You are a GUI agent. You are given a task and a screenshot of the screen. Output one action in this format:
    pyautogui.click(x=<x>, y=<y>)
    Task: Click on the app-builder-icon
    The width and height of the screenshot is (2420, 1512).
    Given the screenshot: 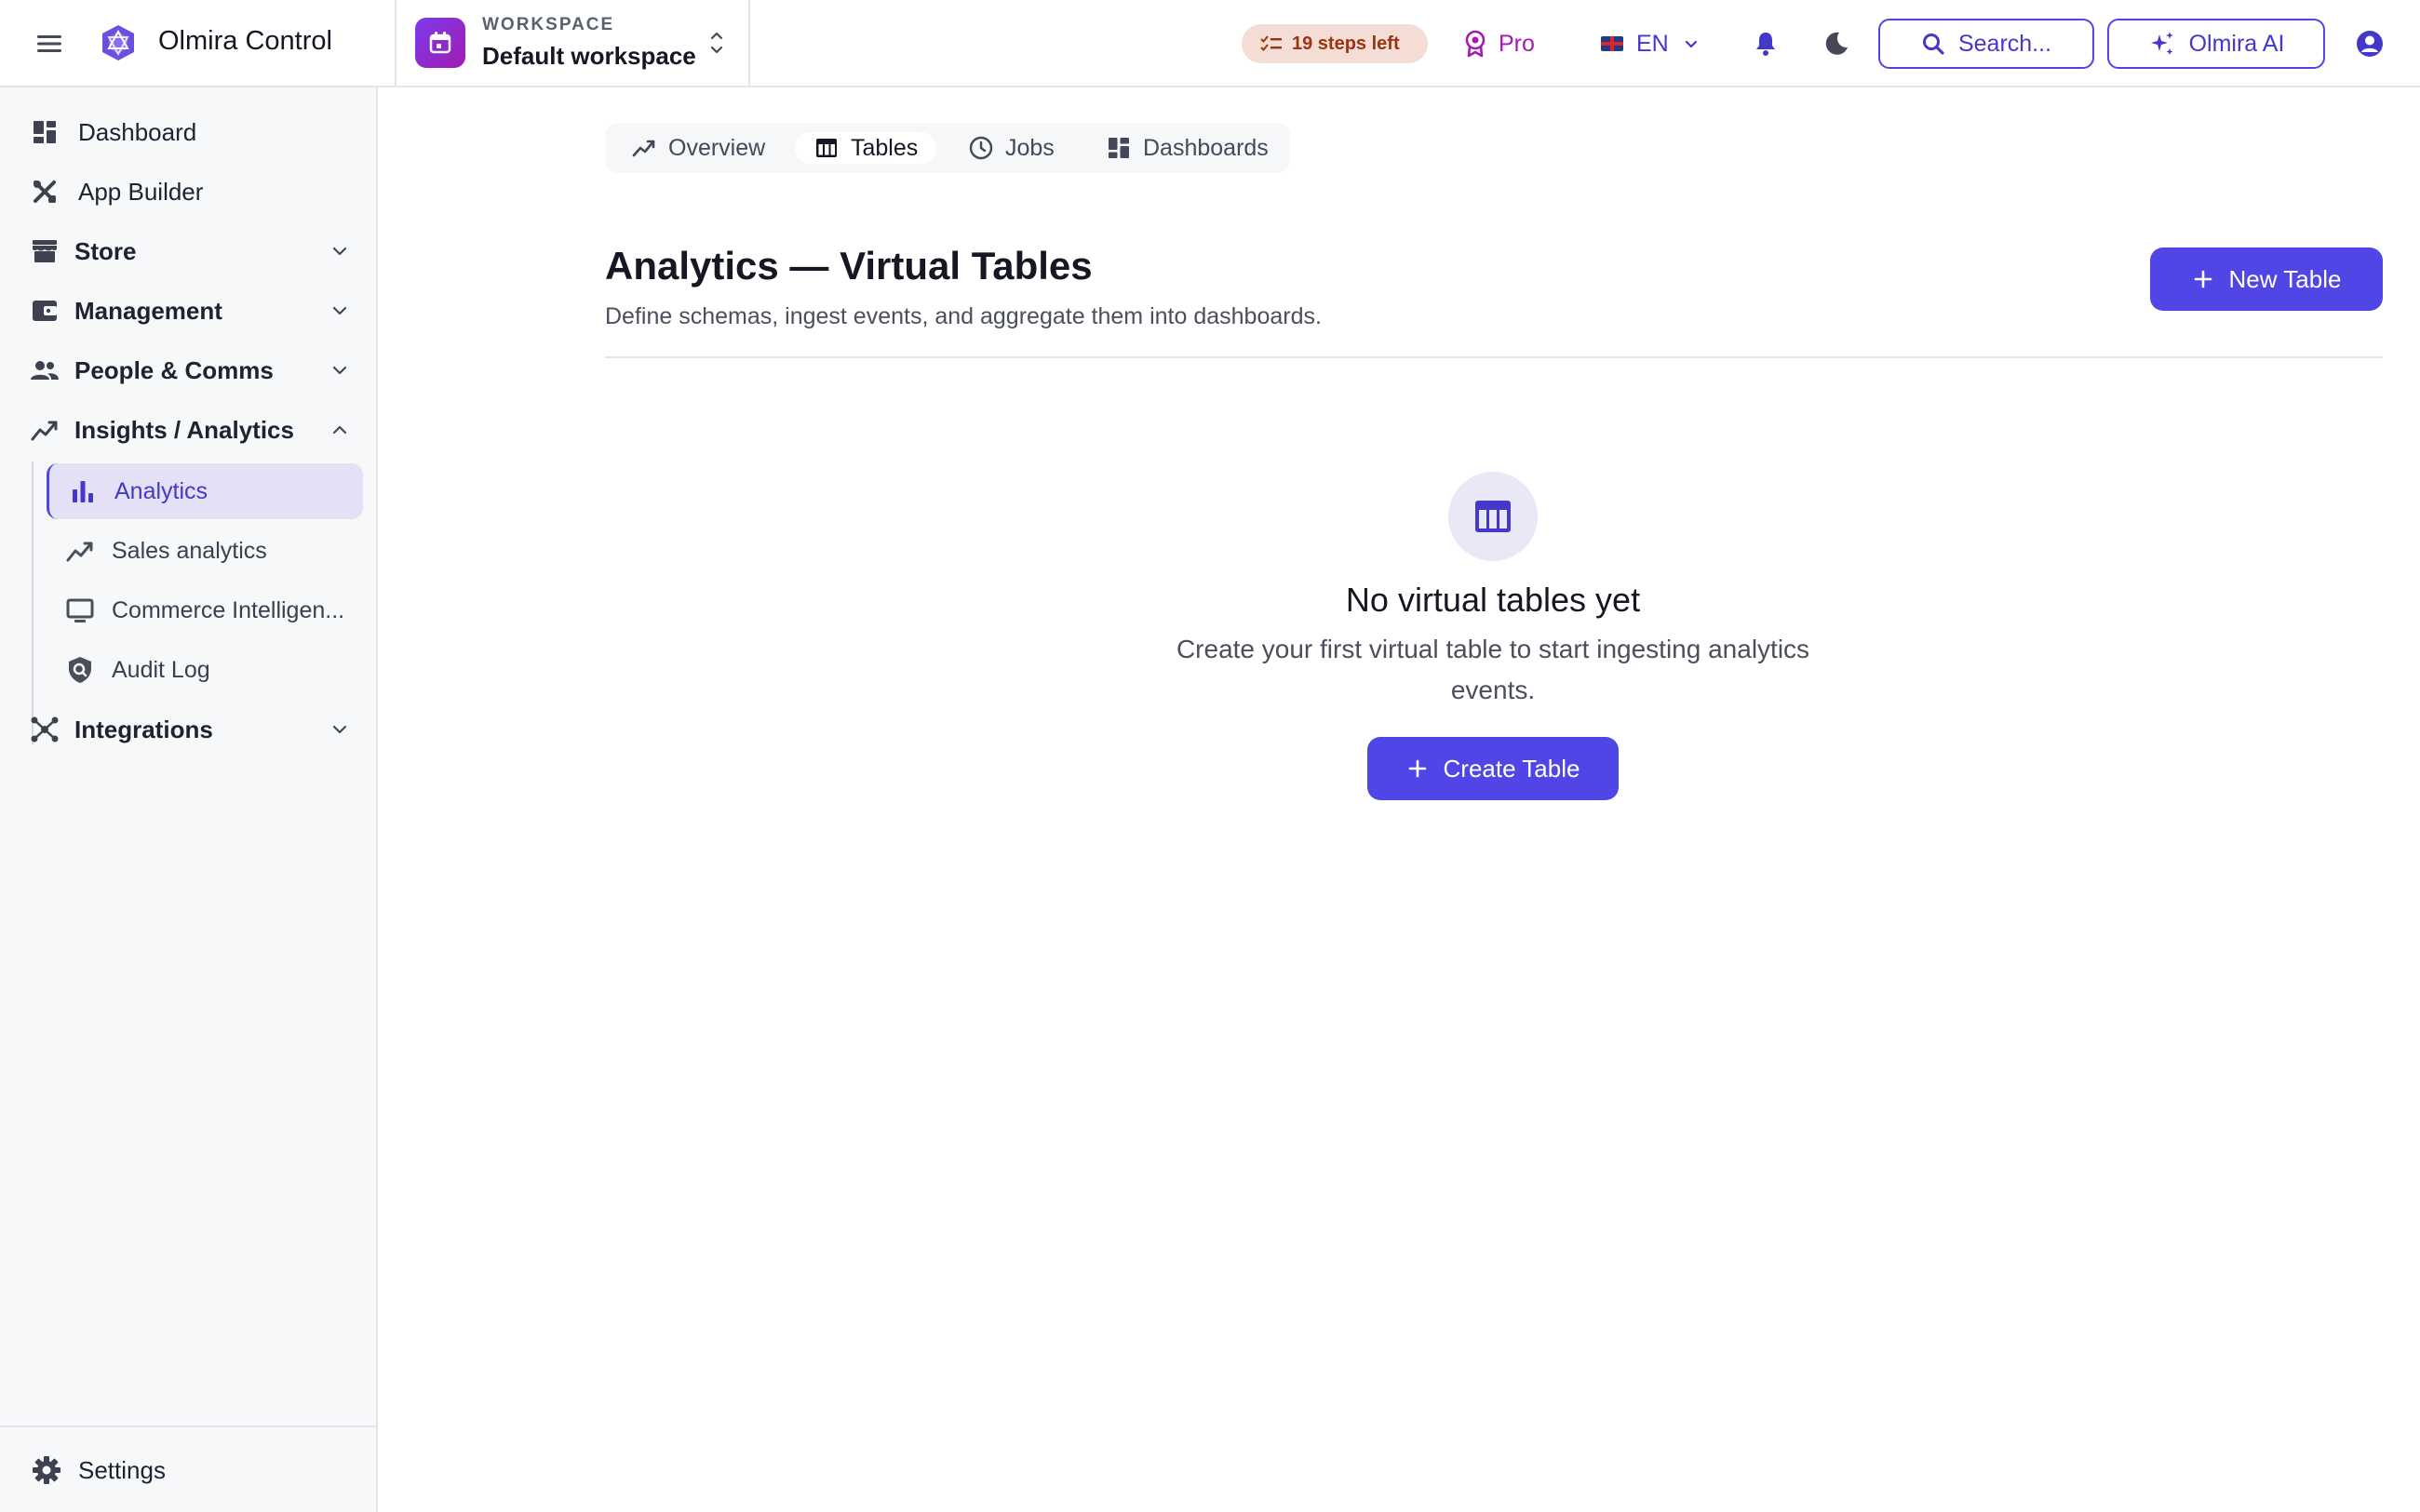 What is the action you would take?
    pyautogui.click(x=45, y=192)
    